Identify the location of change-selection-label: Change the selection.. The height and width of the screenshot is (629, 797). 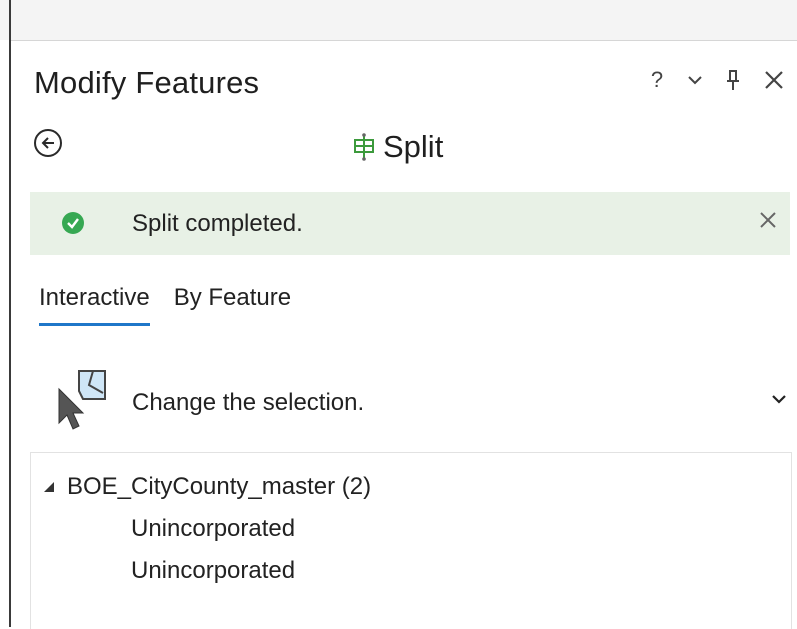
(248, 402).